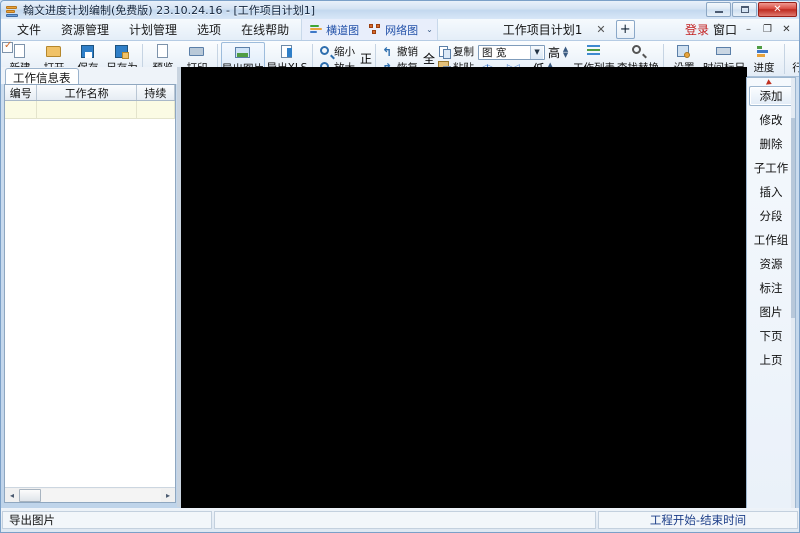 The width and height of the screenshot is (800, 533). Describe the element at coordinates (697, 29) in the screenshot. I see `login-link: 登录` at that location.